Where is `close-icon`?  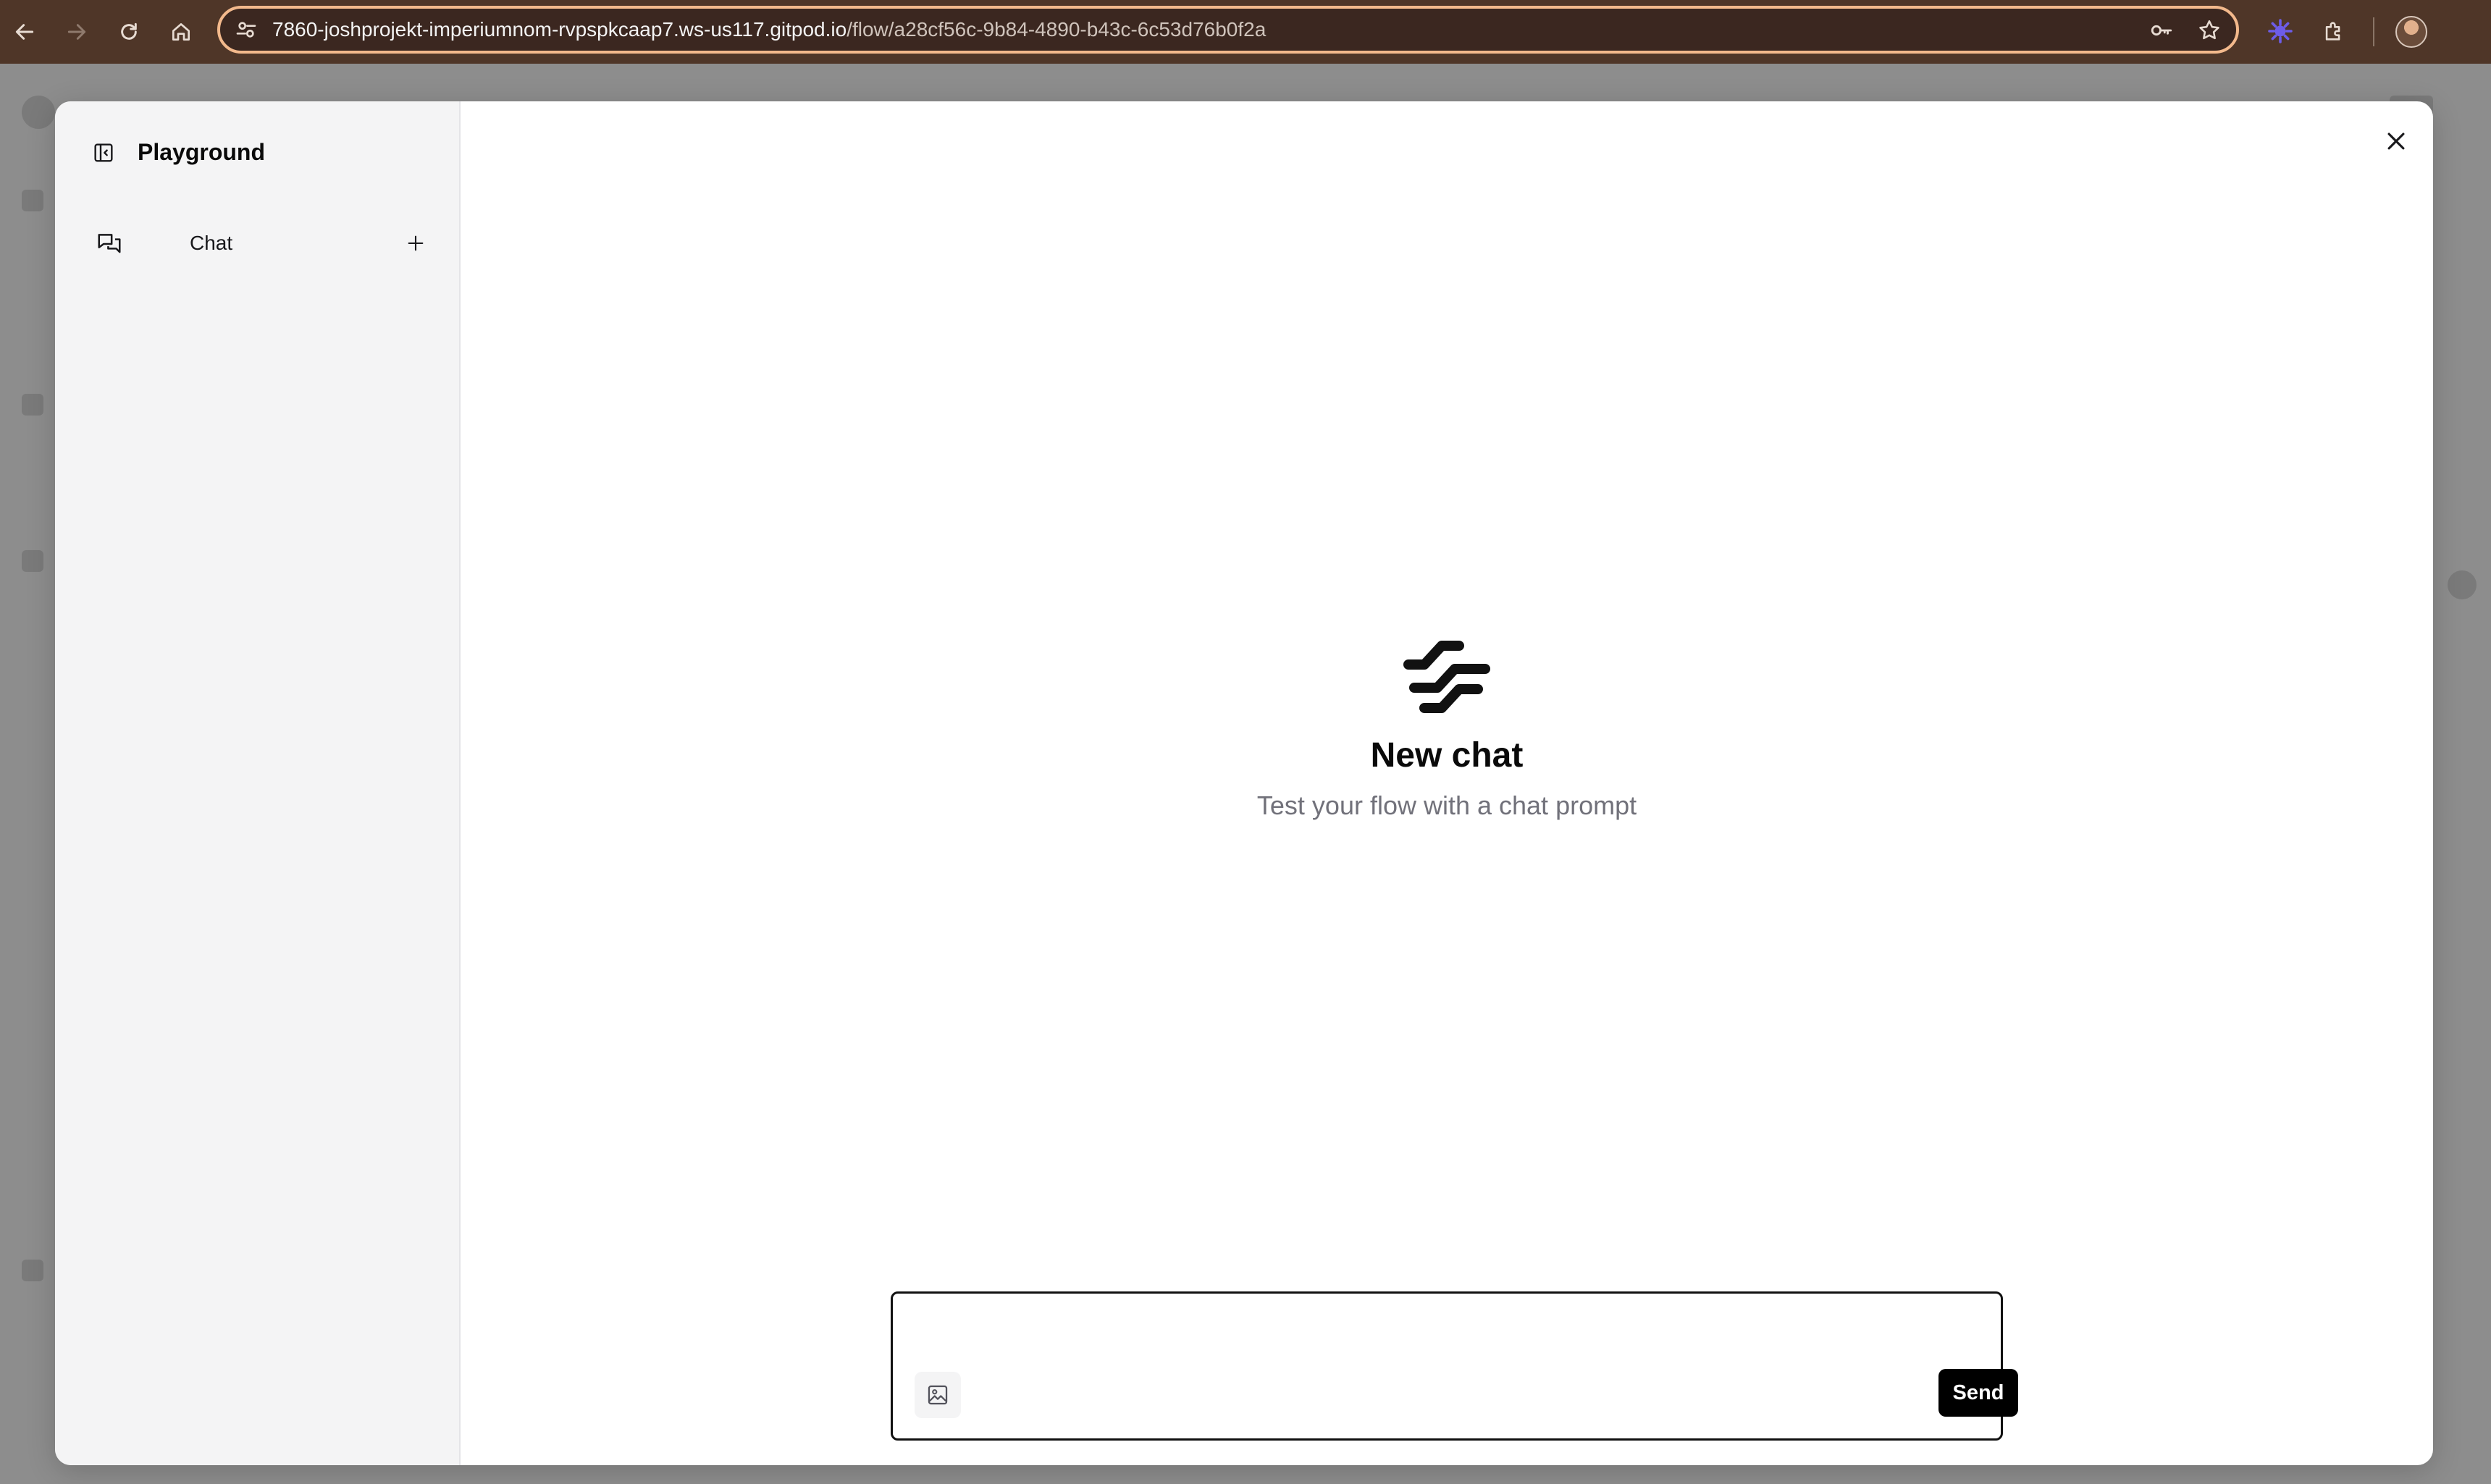
close-icon is located at coordinates (2396, 141).